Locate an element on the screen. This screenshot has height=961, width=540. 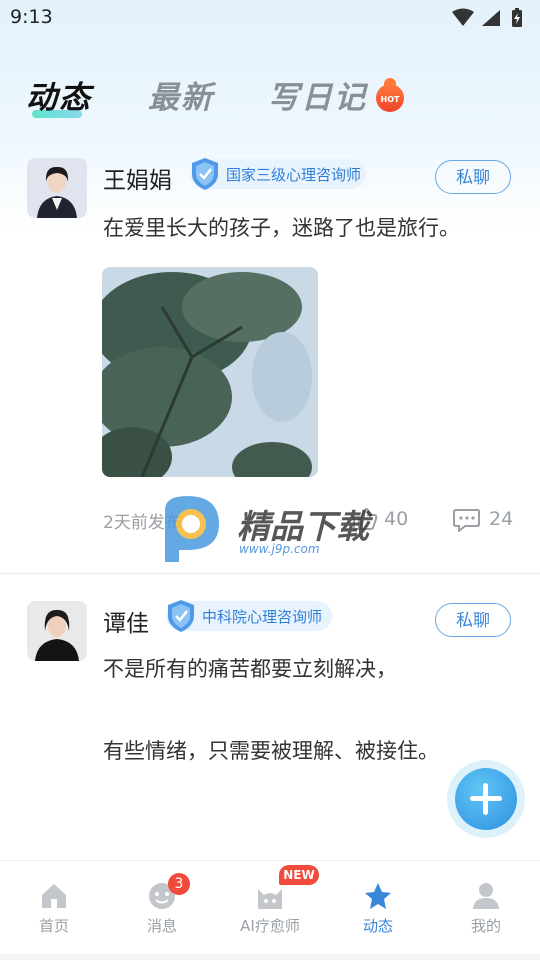
post-content-line: 有些情绪，只需要被理解、被接住。 is located at coordinates (271, 751).